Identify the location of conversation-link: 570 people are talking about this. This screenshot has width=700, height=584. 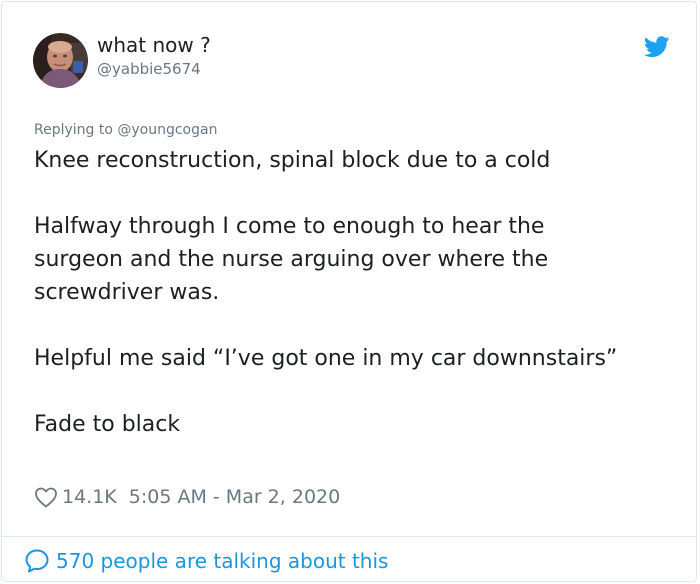
(206, 561).